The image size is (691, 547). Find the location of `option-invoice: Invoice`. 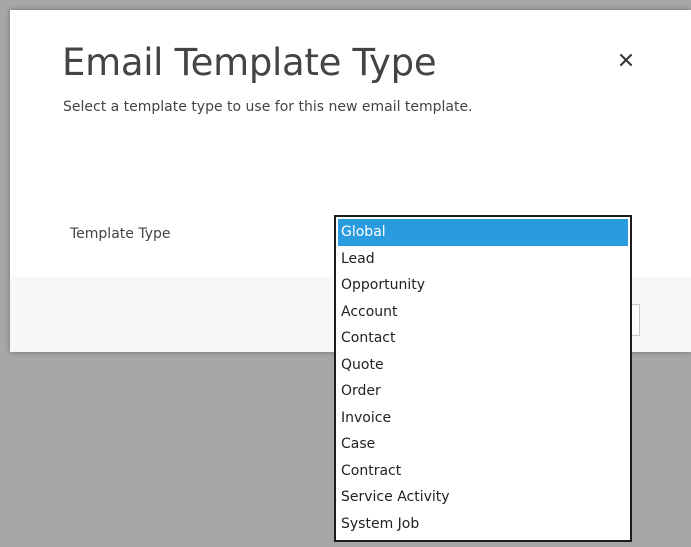

option-invoice: Invoice is located at coordinates (483, 418).